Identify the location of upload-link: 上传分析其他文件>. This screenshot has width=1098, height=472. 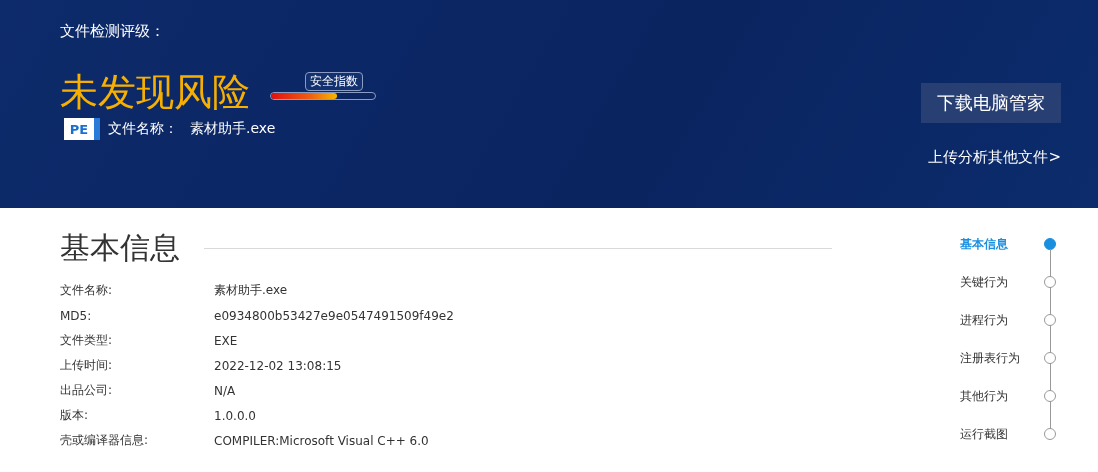
(994, 157).